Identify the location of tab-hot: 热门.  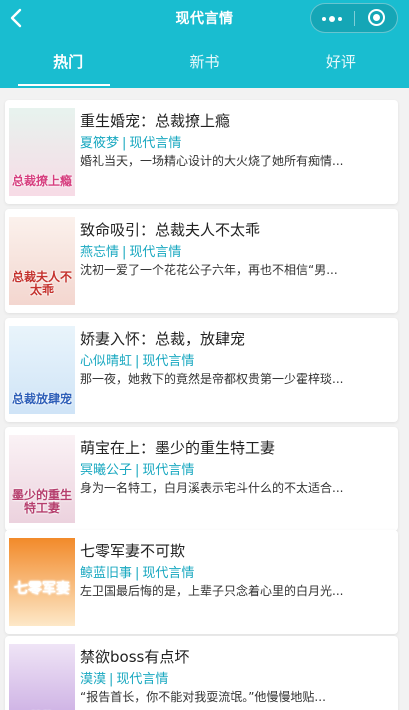
(68, 62).